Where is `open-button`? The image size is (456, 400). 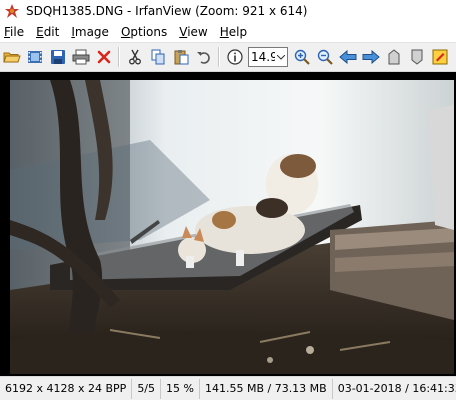 open-button is located at coordinates (12, 57).